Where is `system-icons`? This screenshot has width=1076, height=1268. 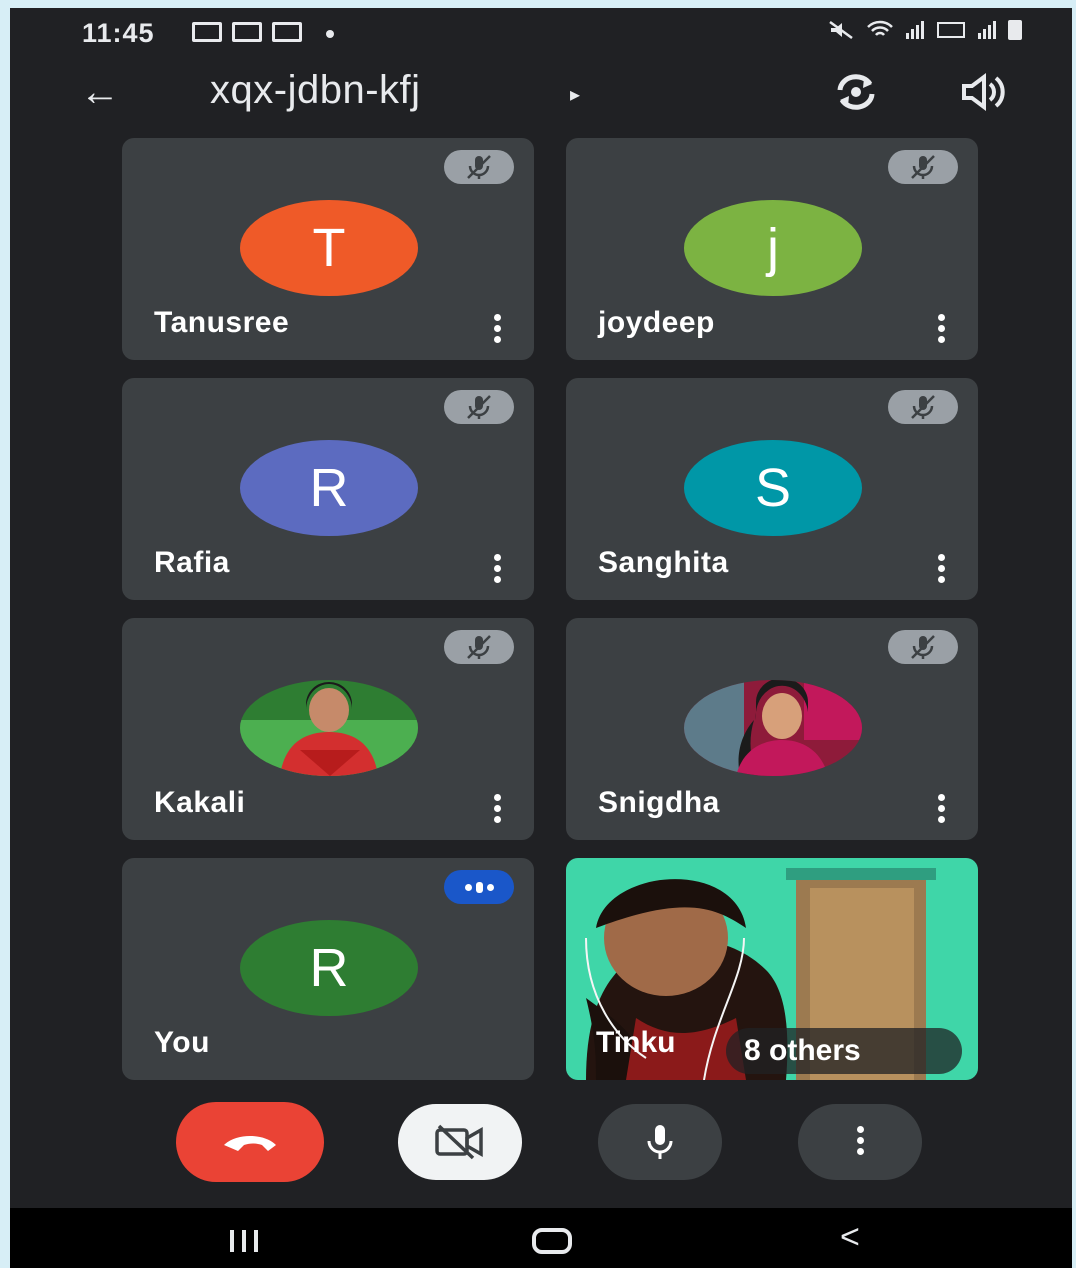
system-icons is located at coordinates (925, 30).